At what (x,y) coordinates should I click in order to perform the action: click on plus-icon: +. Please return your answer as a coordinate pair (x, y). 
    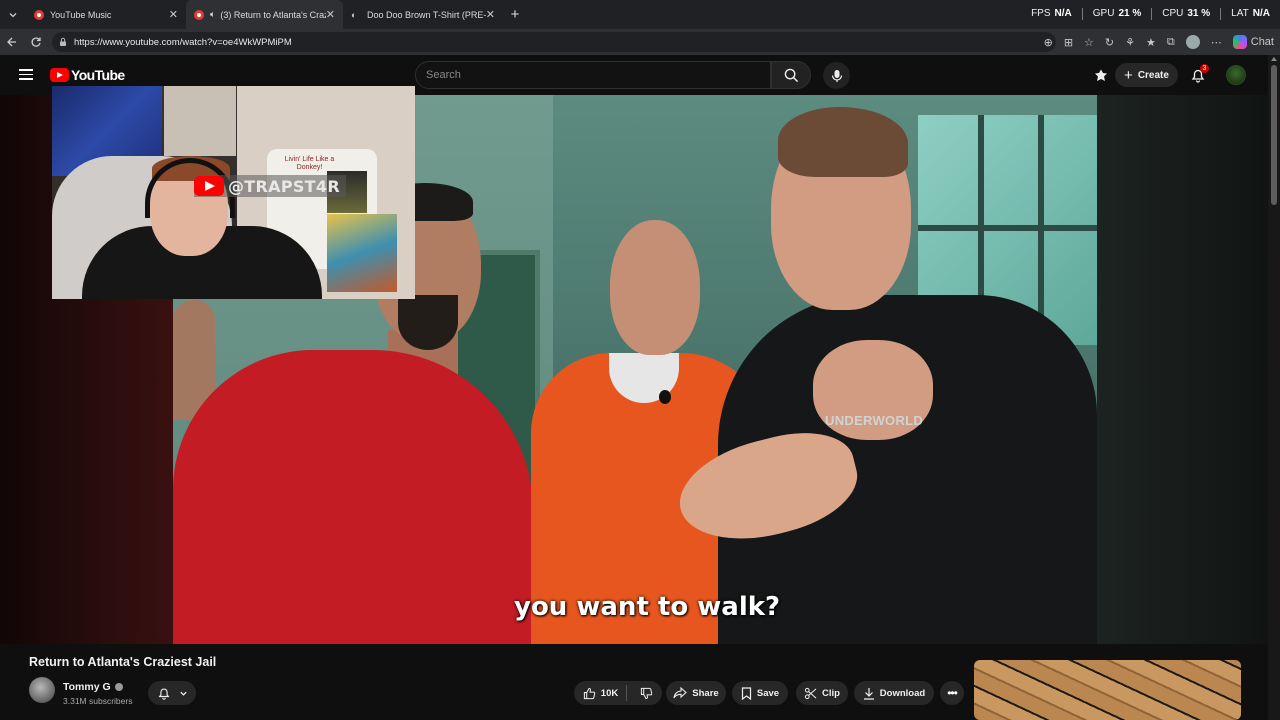
    Looking at the image, I should click on (1128, 75).